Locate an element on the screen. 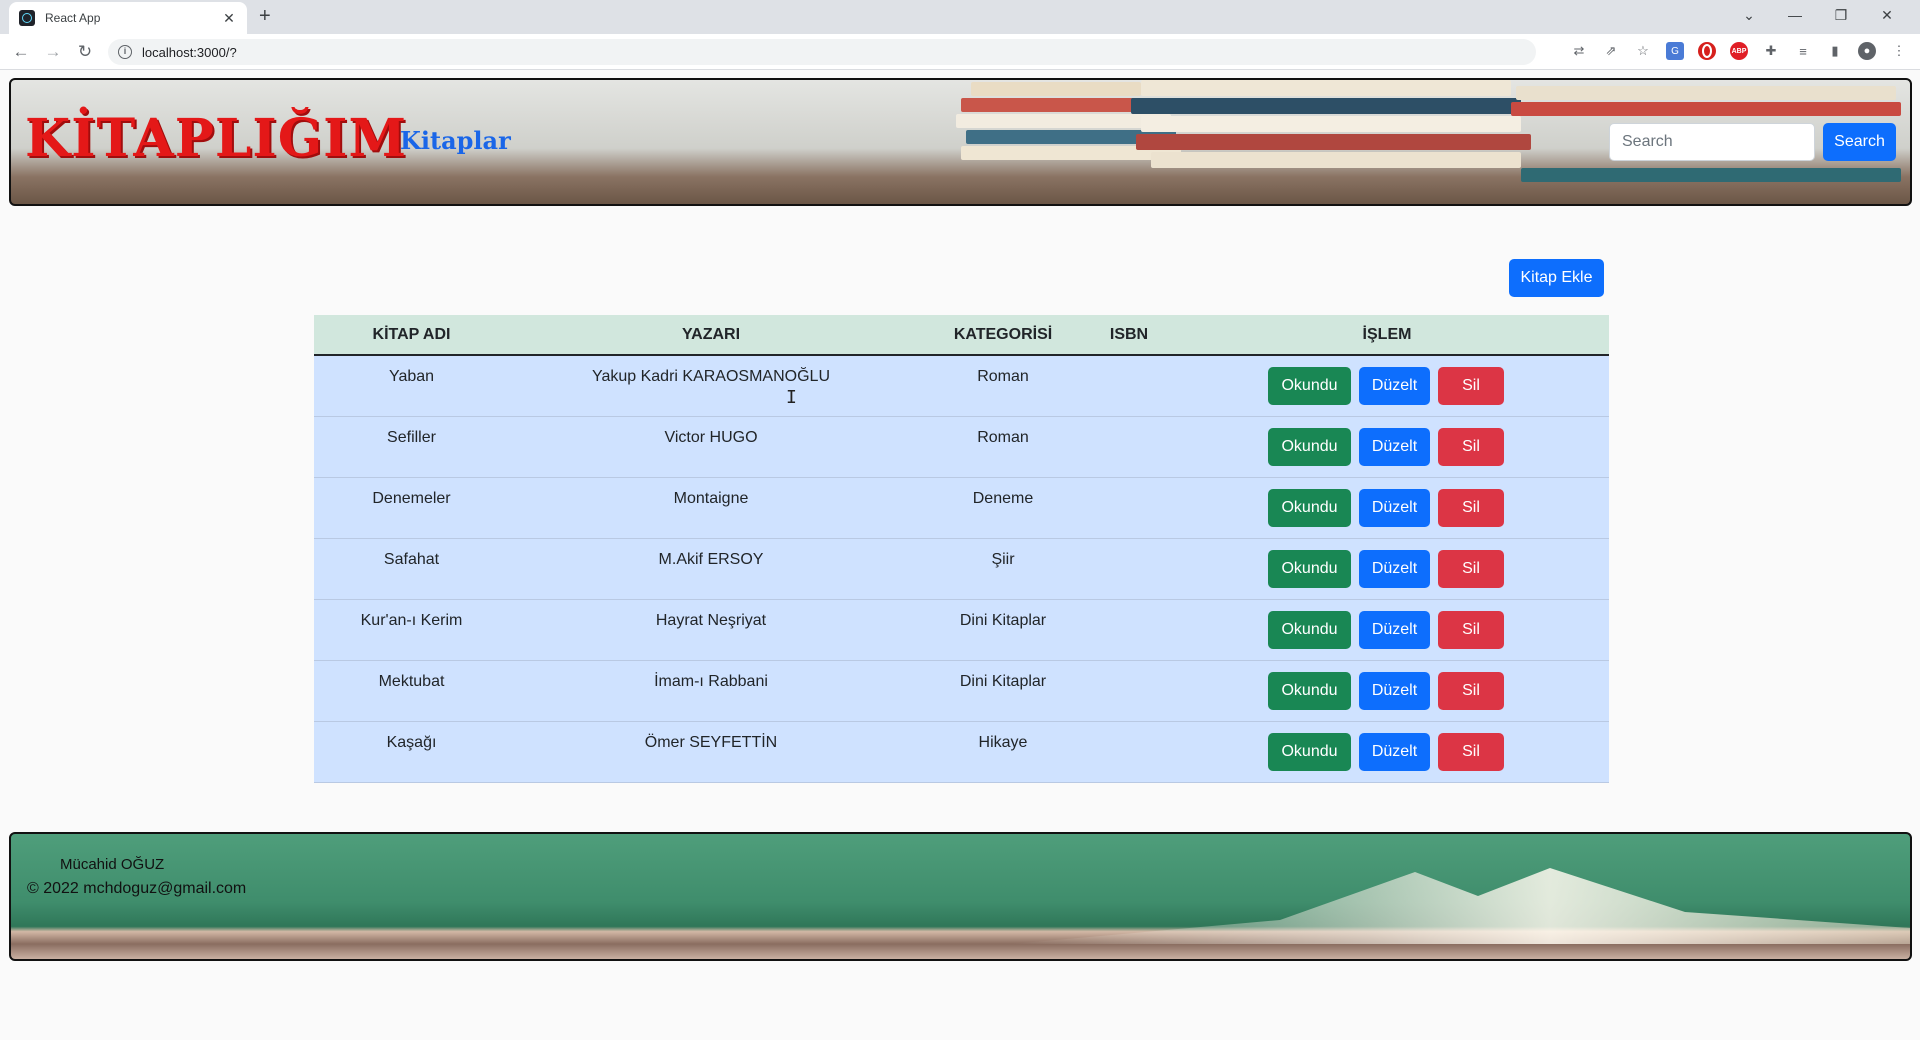  text-cursor-icon: I is located at coordinates (791, 397).